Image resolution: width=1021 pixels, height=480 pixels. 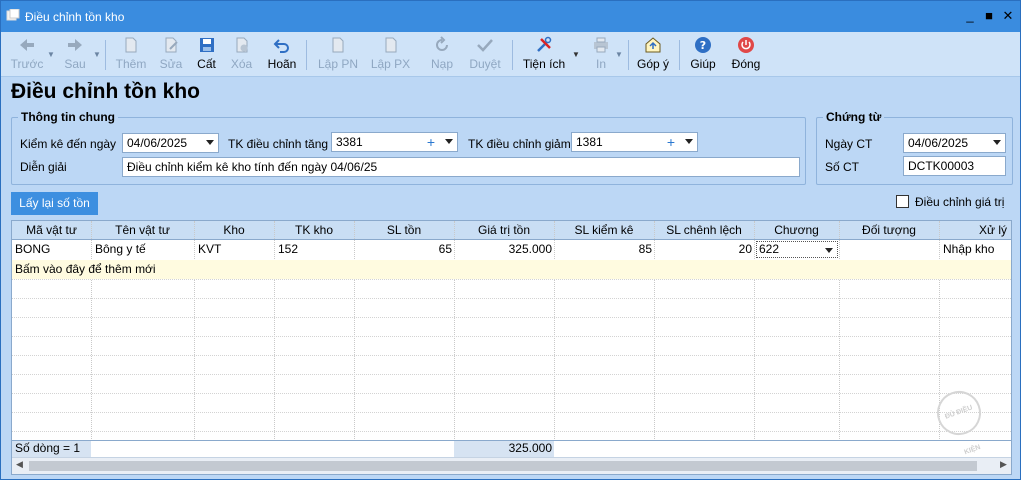 I want to click on window-title: Điều chỉnh tồn kho, so click(x=75, y=17).